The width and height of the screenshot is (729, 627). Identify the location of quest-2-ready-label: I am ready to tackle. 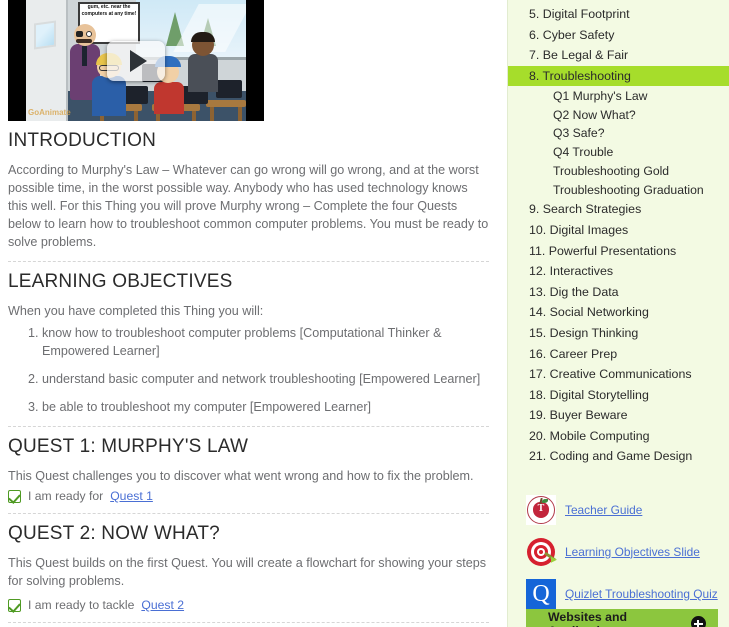
(81, 605).